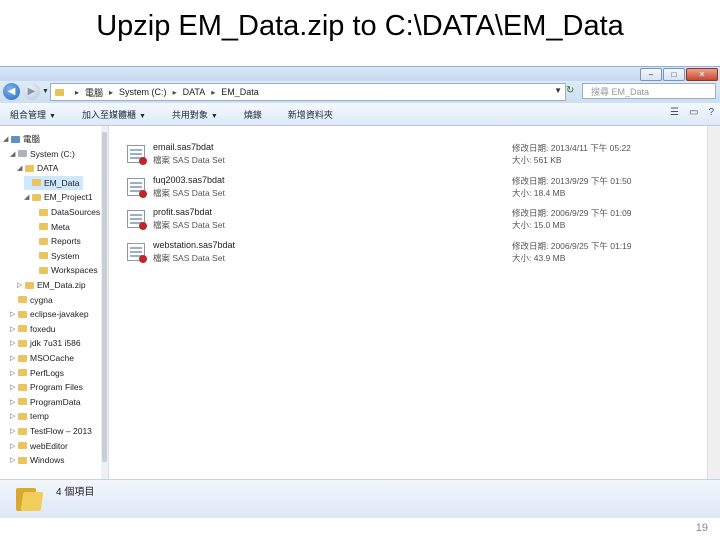 Image resolution: width=720 pixels, height=540 pixels. I want to click on file-name: profit.sas7bdat, so click(183, 212).